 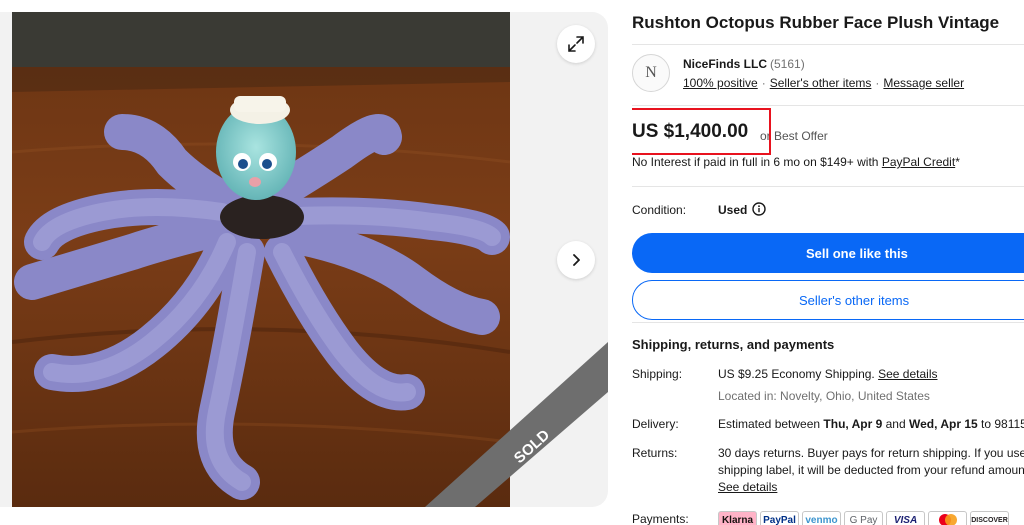 I want to click on discover-badge: DISCOVER, so click(x=989, y=518).